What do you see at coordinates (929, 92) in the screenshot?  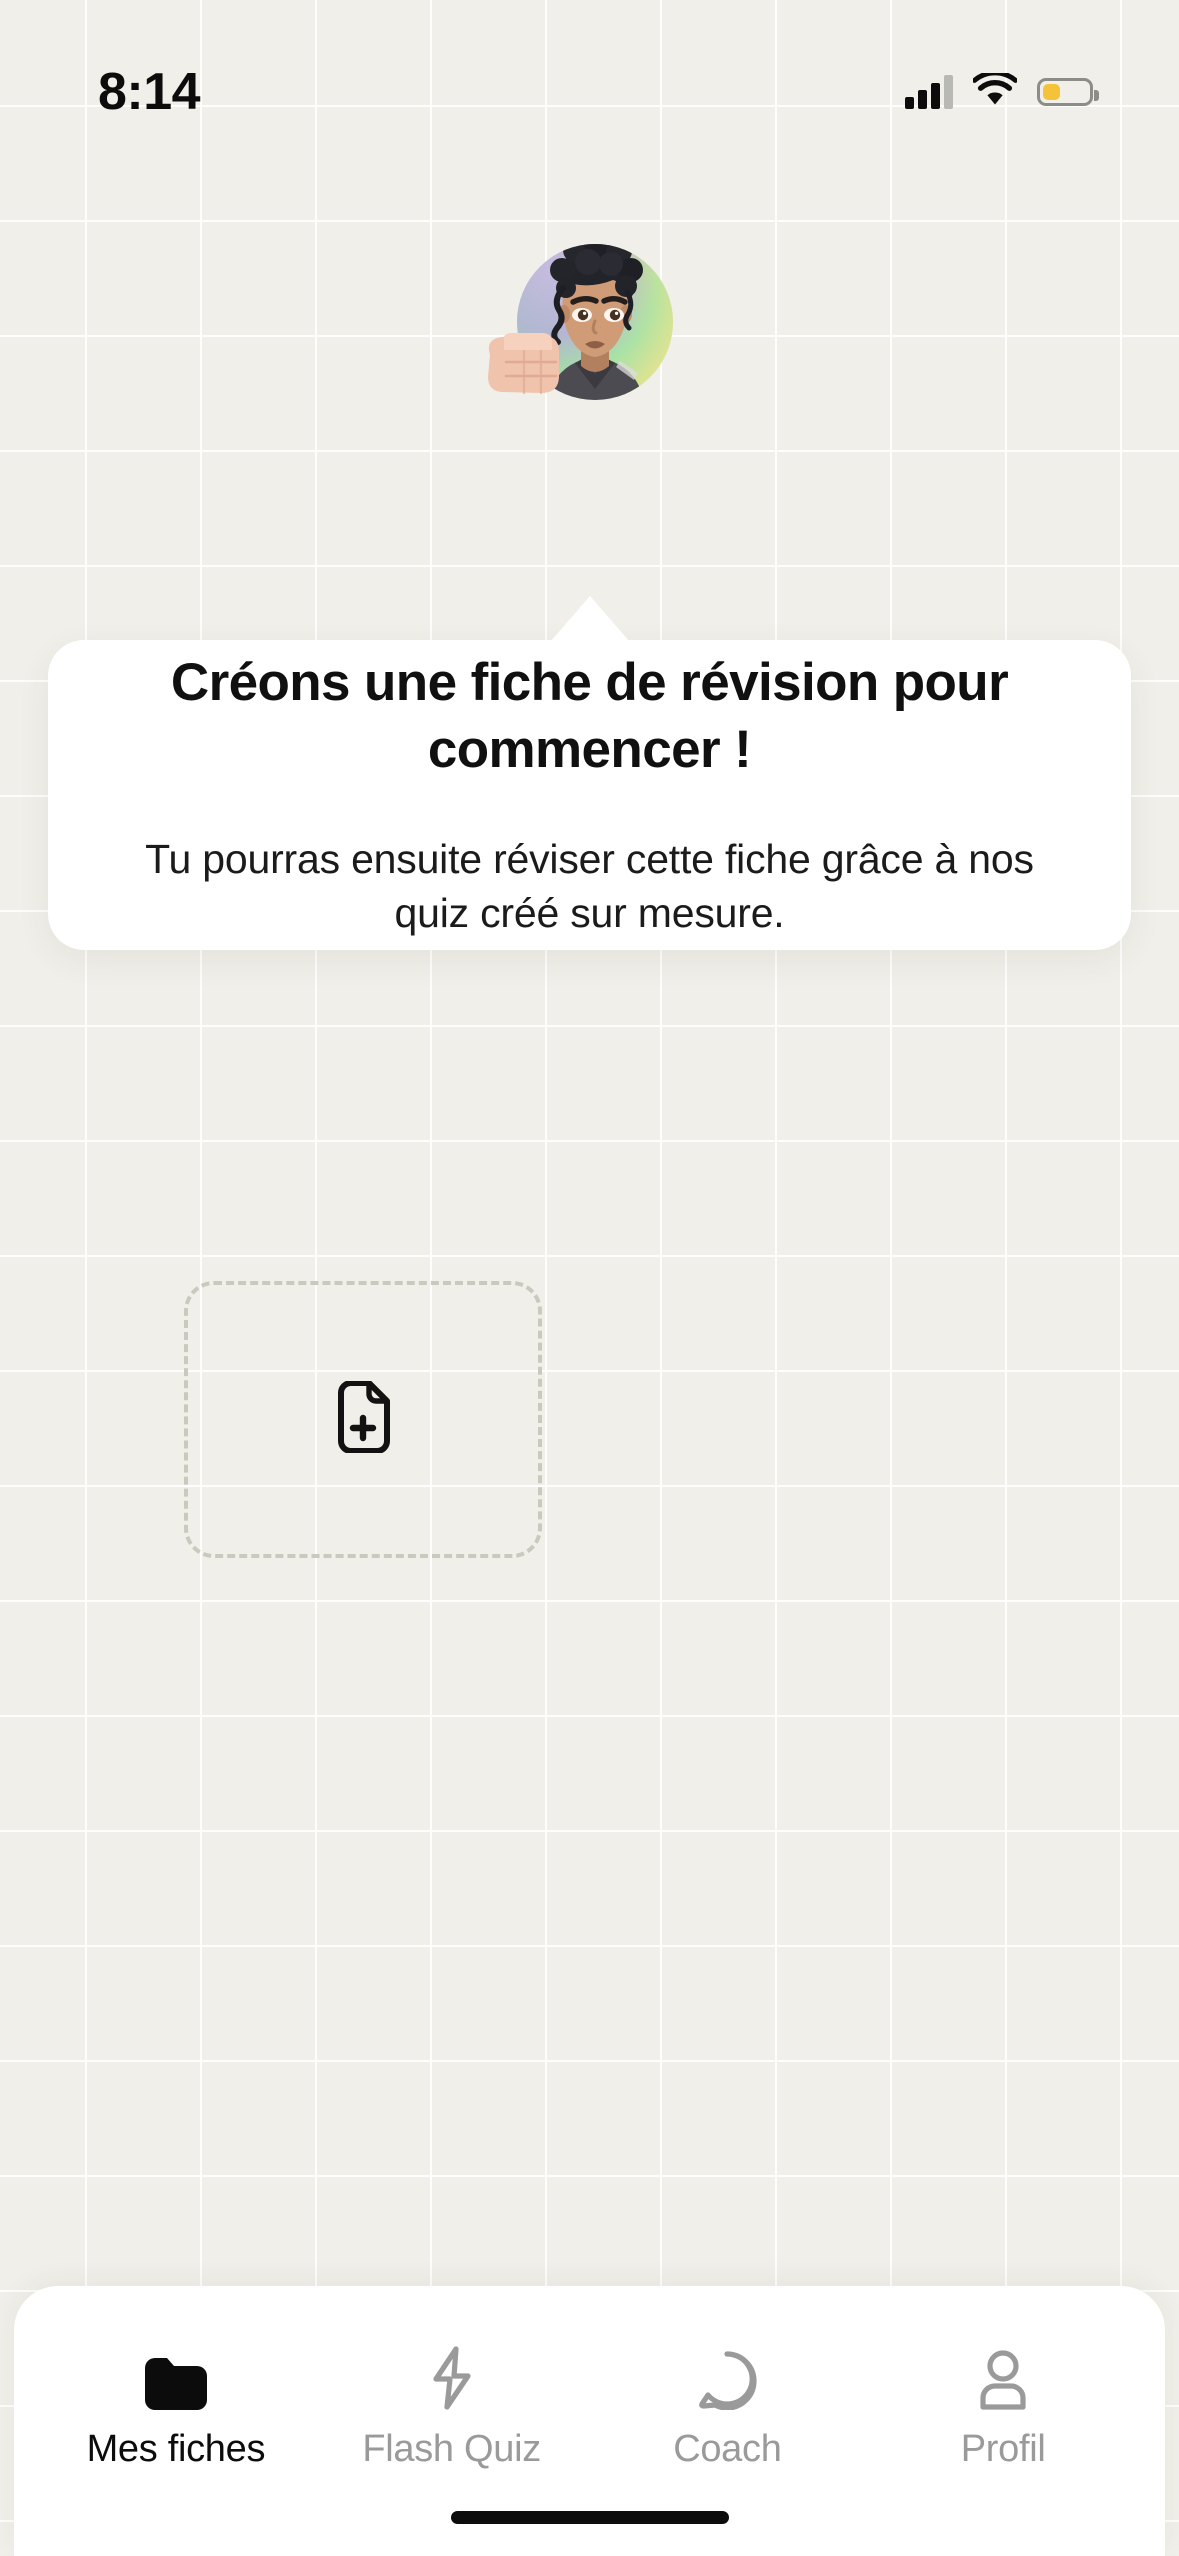 I see `cellular-bars-icon` at bounding box center [929, 92].